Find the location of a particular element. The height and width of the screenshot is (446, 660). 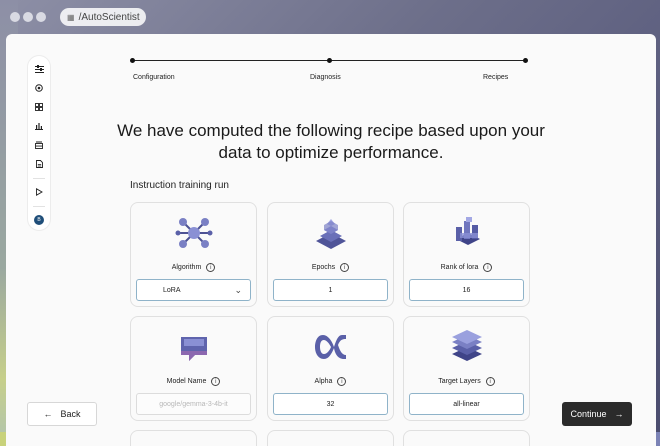

layers-icon is located at coordinates (39, 145).